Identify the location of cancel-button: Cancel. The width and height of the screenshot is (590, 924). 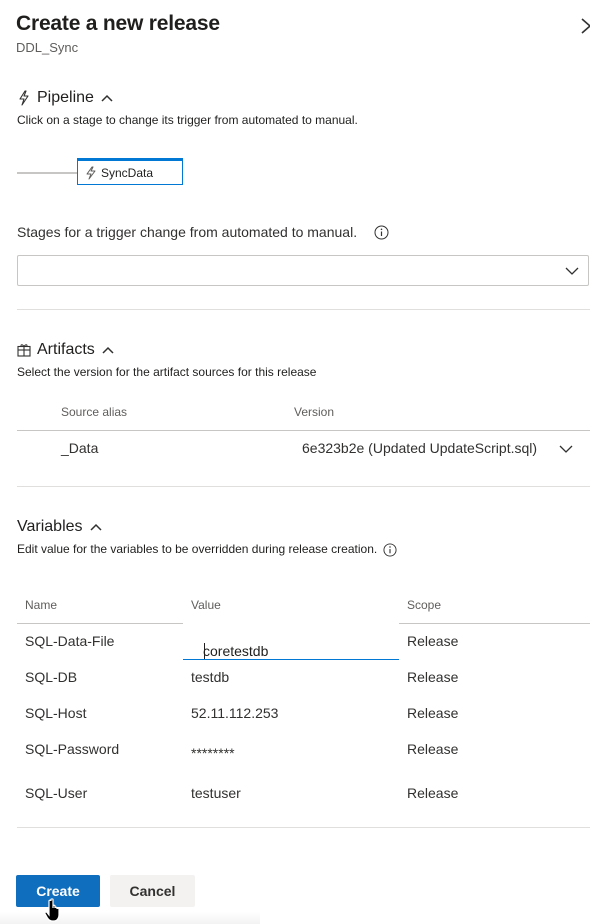
(152, 891).